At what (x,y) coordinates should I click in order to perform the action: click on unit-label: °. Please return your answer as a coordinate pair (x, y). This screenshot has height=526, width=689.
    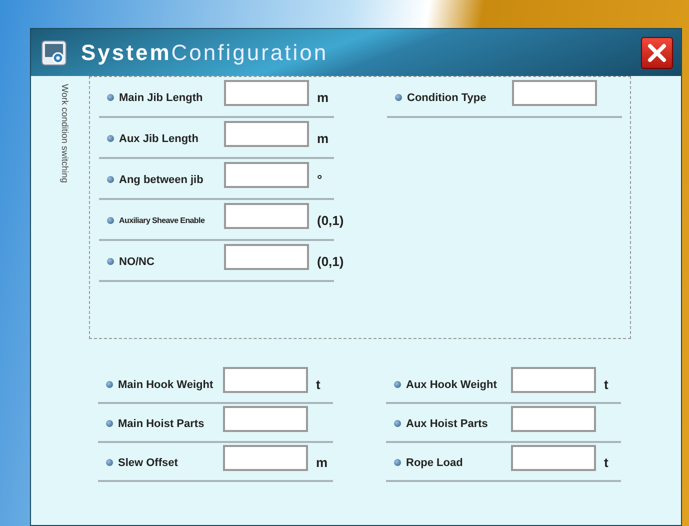
    Looking at the image, I should click on (319, 179).